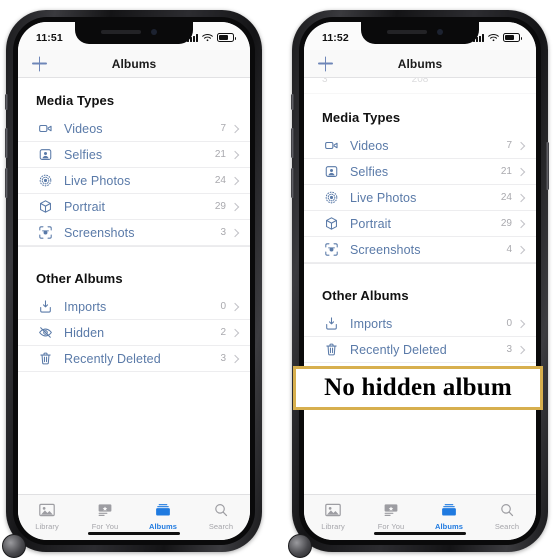 Image resolution: width=560 pixels, height=560 pixels. What do you see at coordinates (47, 526) in the screenshot?
I see `tab-label: Library` at bounding box center [47, 526].